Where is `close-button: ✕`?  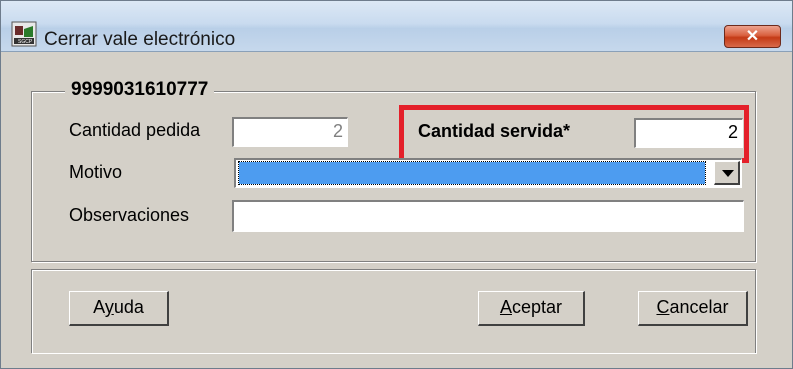
close-button: ✕ is located at coordinates (752, 36).